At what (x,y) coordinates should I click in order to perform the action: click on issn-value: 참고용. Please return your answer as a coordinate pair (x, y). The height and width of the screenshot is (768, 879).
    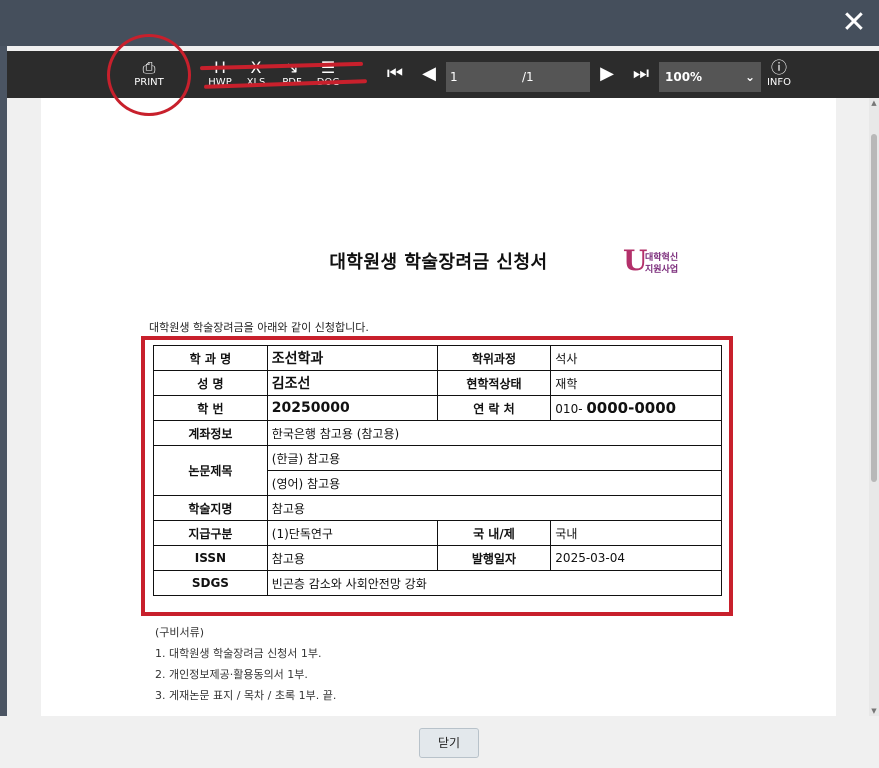
    Looking at the image, I should click on (352, 558).